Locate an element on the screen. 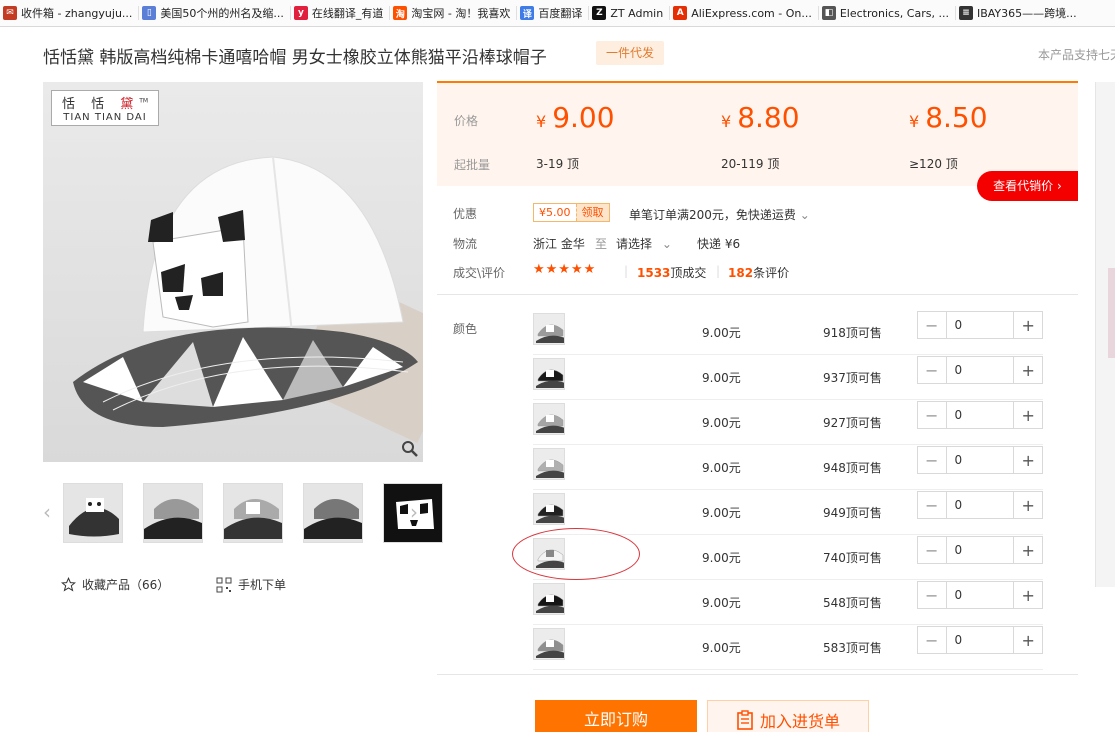  page-icon: ▯ is located at coordinates (149, 13).